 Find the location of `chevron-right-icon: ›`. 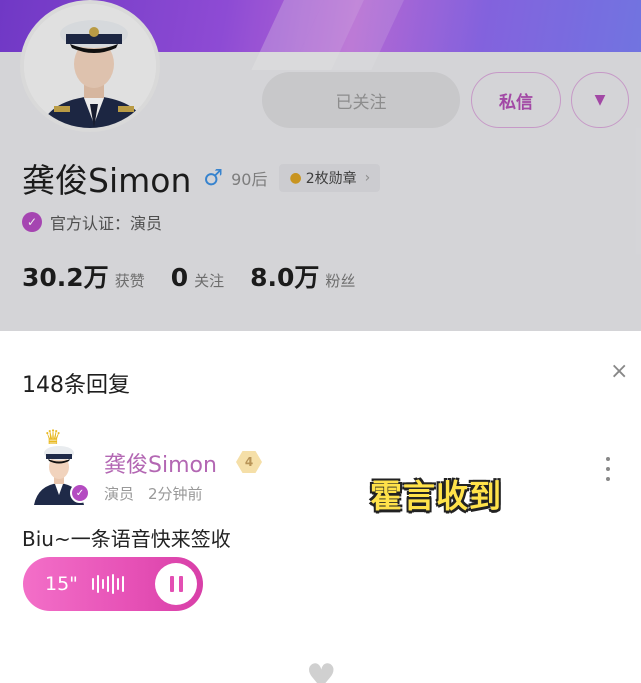

chevron-right-icon: › is located at coordinates (367, 178).